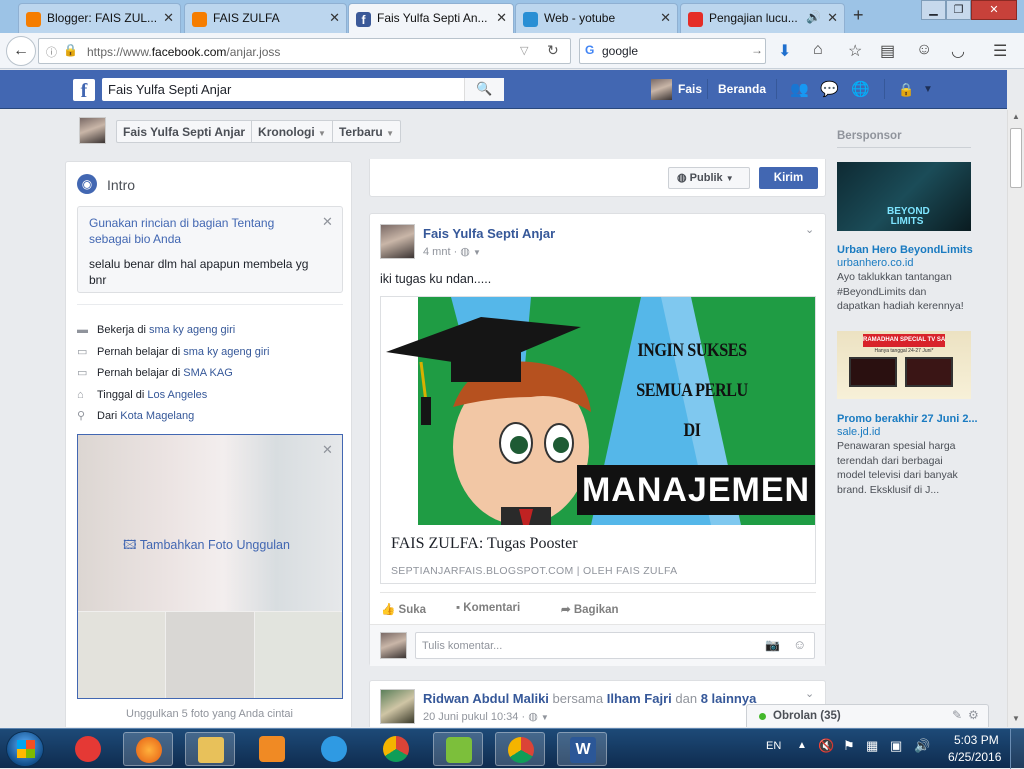 The height and width of the screenshot is (769, 1024). Describe the element at coordinates (292, 131) in the screenshot. I see `timeline-dropdown: Kronologi ▼` at that location.